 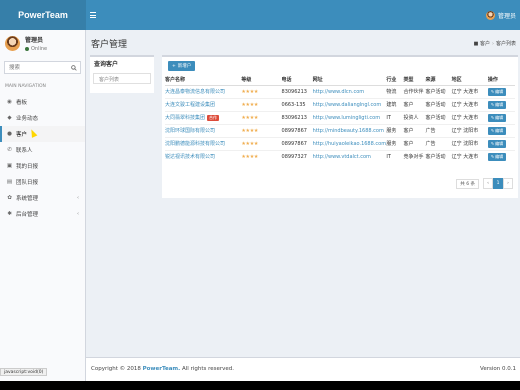 What do you see at coordinates (349, 91) in the screenshot?
I see `website-link: http://www.dlcn.com` at bounding box center [349, 91].